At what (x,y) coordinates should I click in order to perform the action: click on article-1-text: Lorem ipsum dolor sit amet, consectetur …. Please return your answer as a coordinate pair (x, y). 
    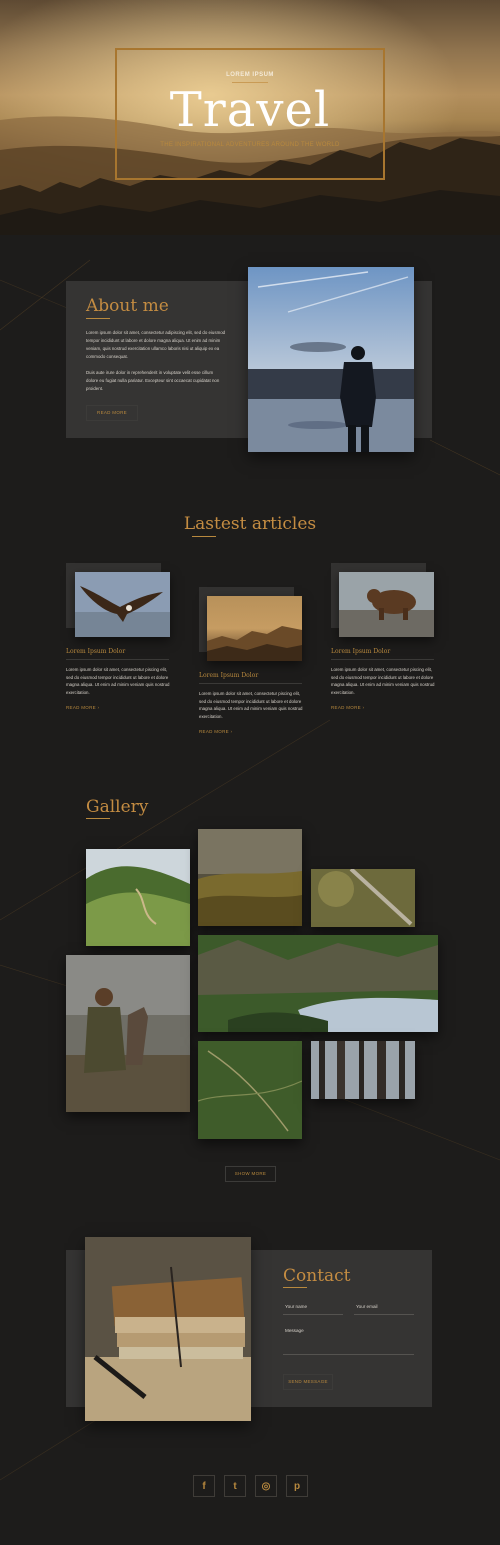
    Looking at the image, I should click on (118, 681).